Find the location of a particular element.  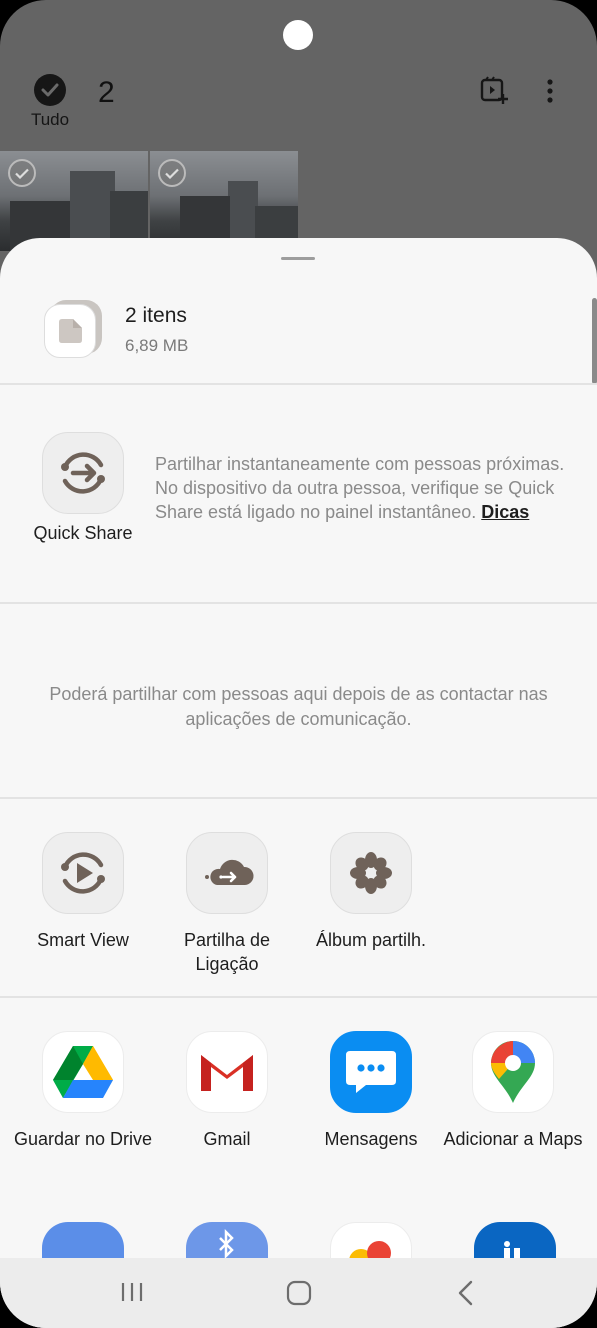

quick-share-icon is located at coordinates (83, 473).